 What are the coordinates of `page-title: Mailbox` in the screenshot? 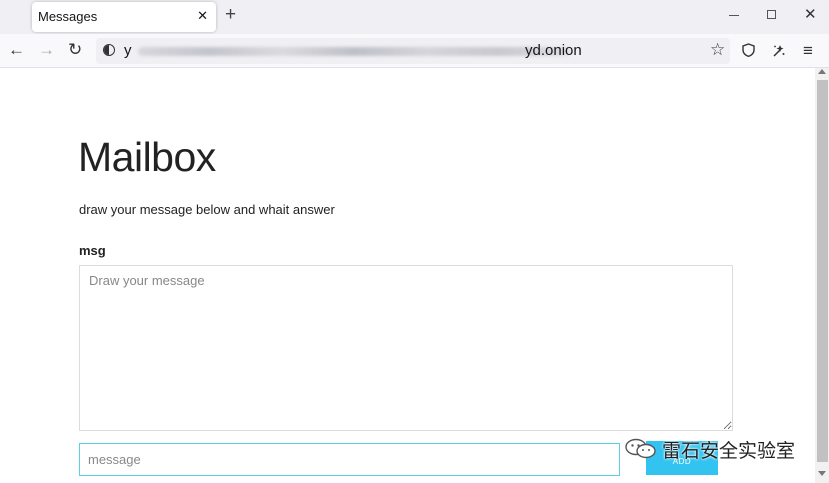 It's located at (147, 157).